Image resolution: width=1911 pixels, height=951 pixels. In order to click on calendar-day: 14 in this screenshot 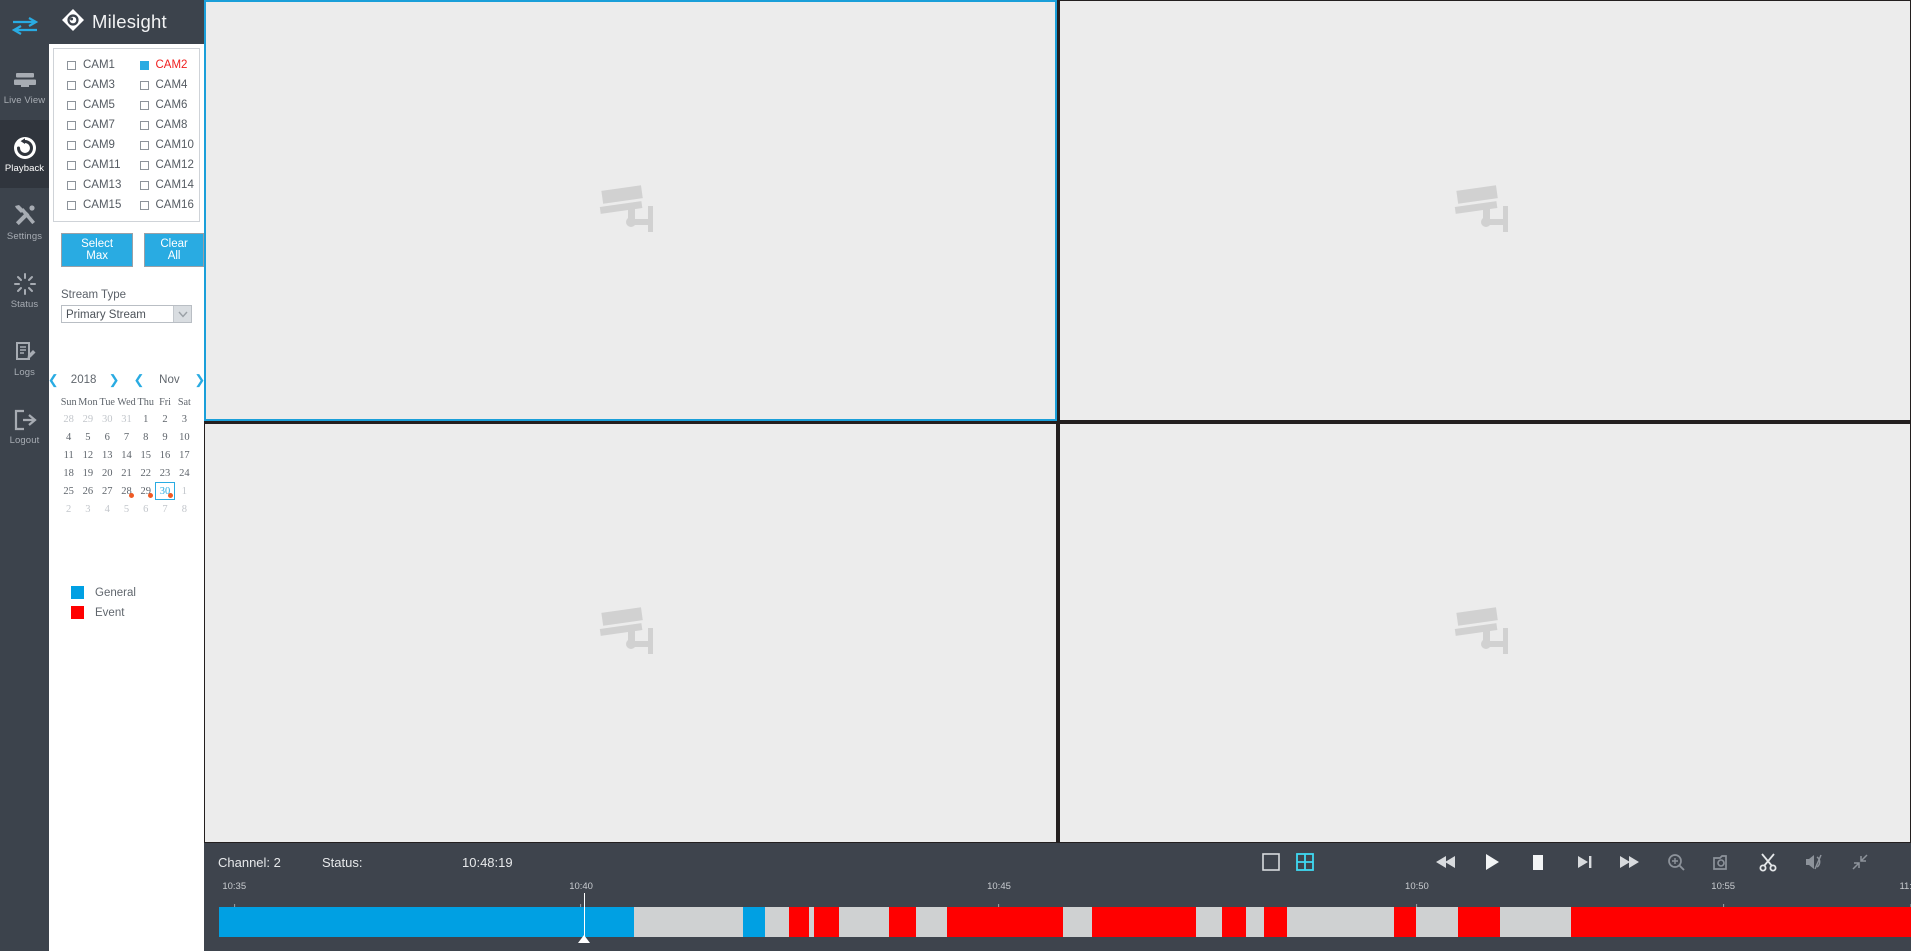, I will do `click(126, 455)`.